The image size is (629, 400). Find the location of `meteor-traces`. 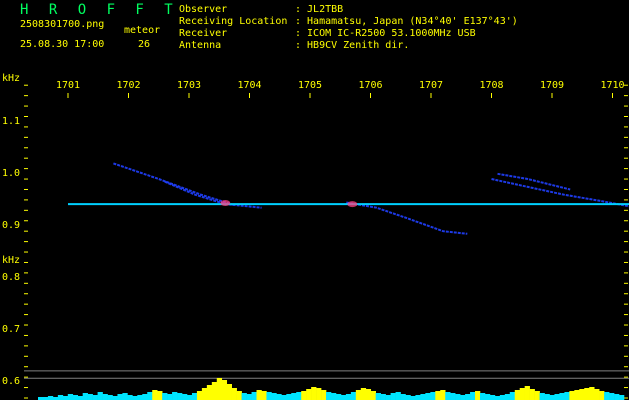

meteor-traces is located at coordinates (371, 198).